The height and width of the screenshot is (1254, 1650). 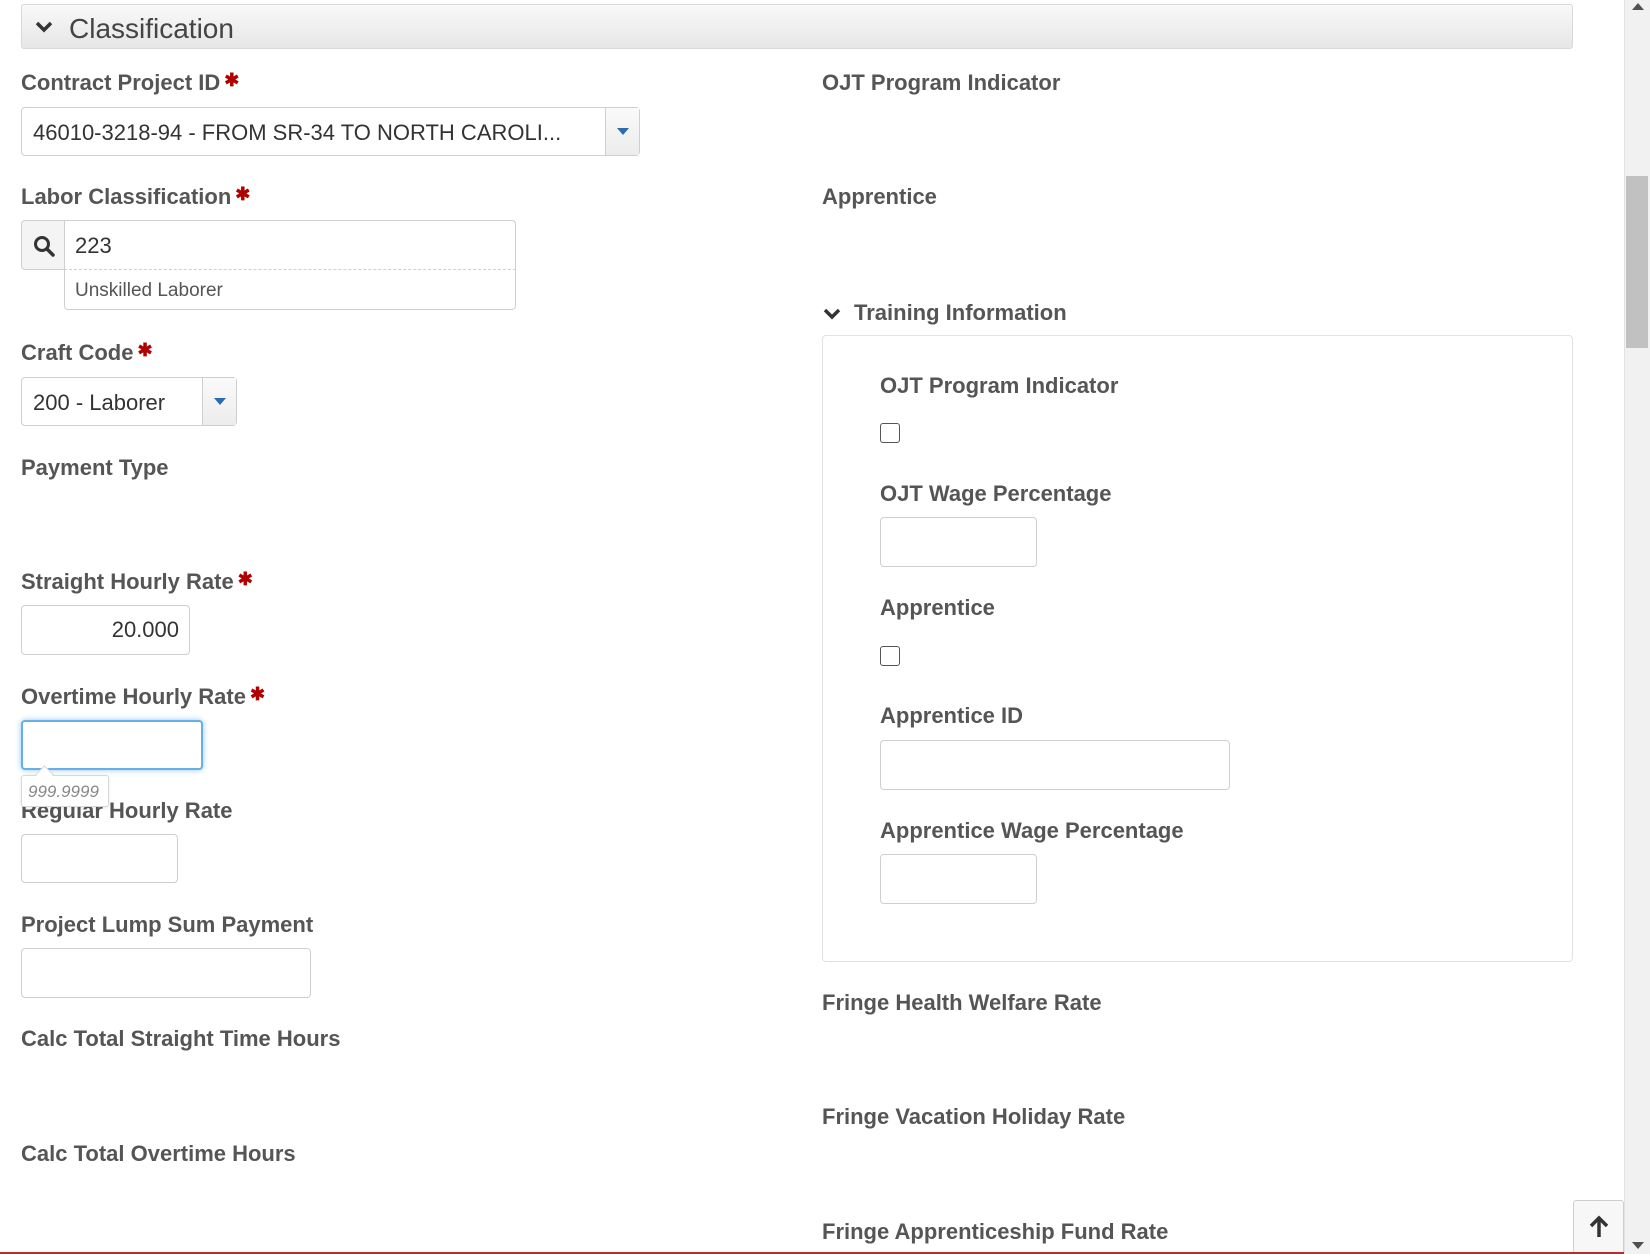 I want to click on craft-code-value: 200 - Laborer, so click(x=99, y=402).